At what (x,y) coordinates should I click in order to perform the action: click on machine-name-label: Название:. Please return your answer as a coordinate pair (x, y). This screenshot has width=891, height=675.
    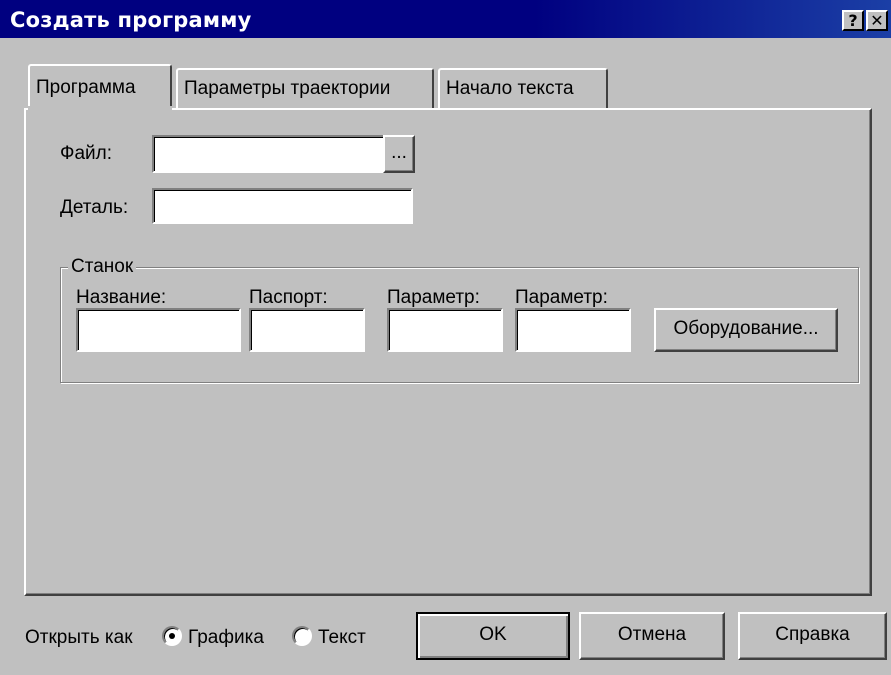
    Looking at the image, I should click on (121, 297).